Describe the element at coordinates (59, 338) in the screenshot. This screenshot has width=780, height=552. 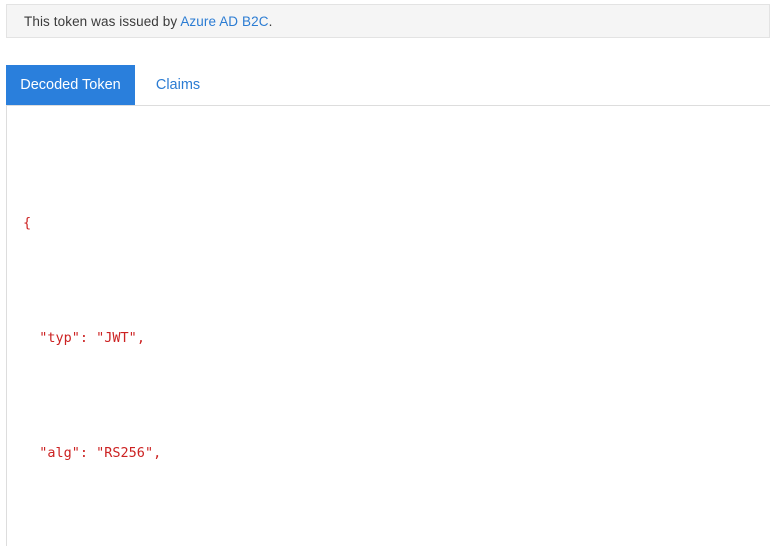
I see `key-typ: "typ"` at that location.